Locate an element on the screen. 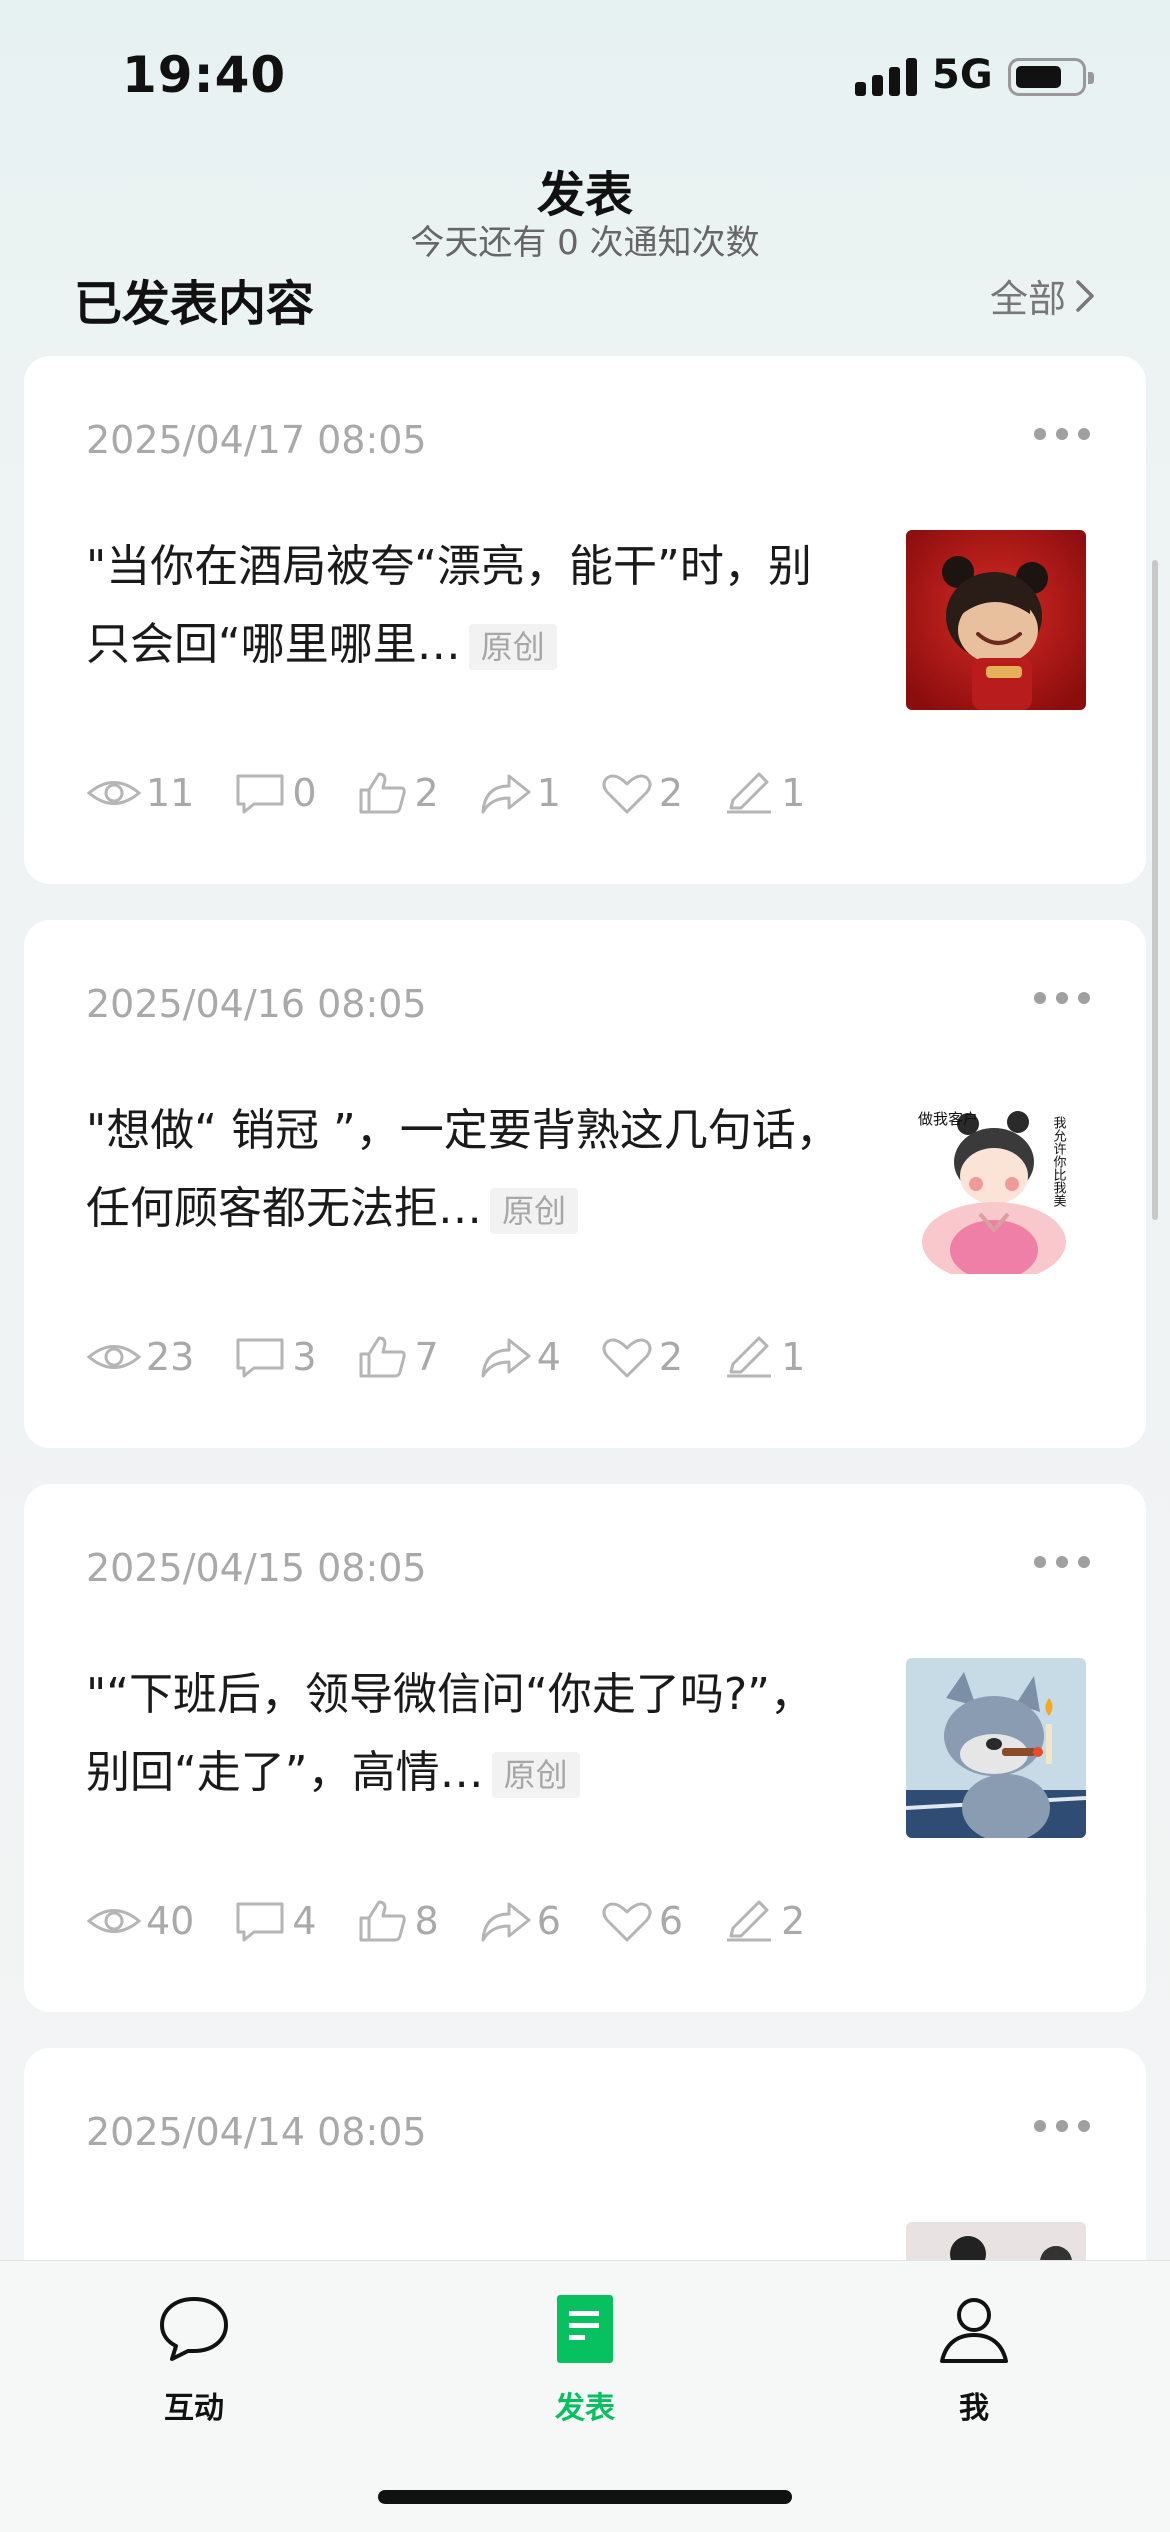 The image size is (1170, 2532). post-stats: 11 0 2 1 2 1 is located at coordinates (464, 793).